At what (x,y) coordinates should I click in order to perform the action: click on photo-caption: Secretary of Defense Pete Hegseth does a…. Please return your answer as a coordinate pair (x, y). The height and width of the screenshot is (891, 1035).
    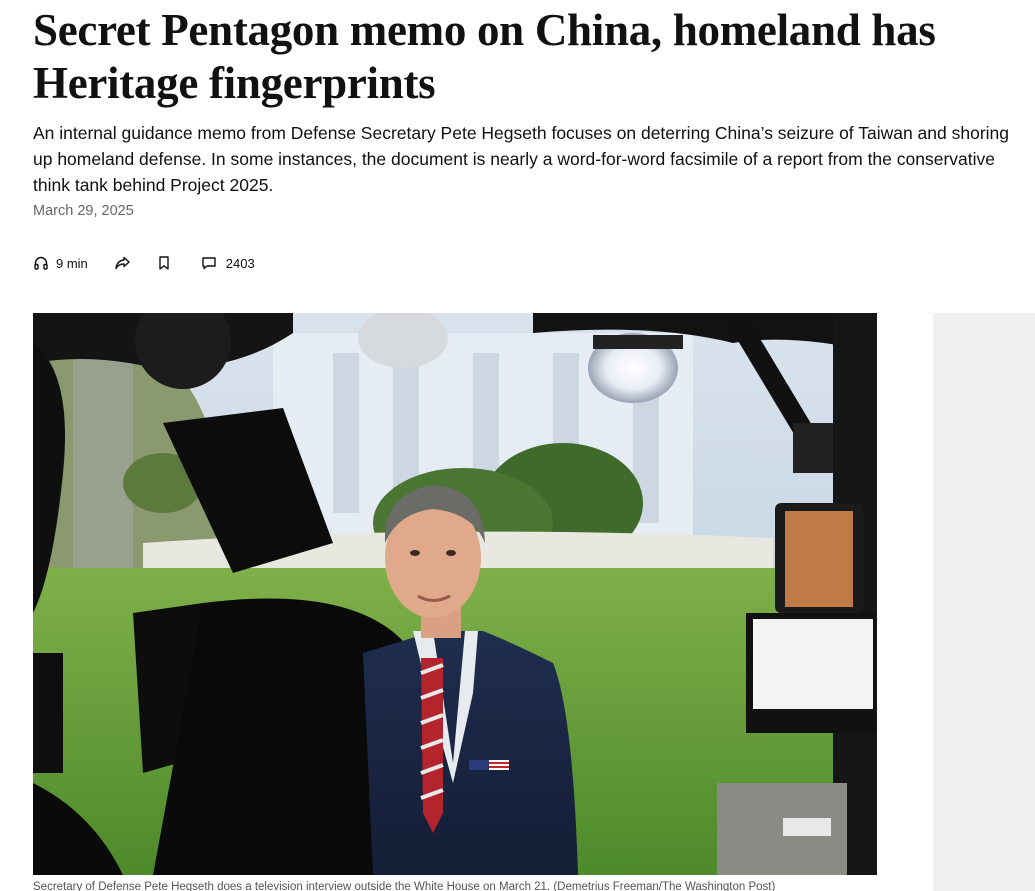
    Looking at the image, I should click on (404, 886).